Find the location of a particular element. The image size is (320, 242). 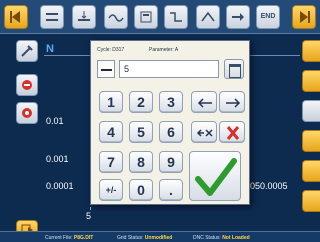

grid-label: Grid Status: is located at coordinates (130, 238).